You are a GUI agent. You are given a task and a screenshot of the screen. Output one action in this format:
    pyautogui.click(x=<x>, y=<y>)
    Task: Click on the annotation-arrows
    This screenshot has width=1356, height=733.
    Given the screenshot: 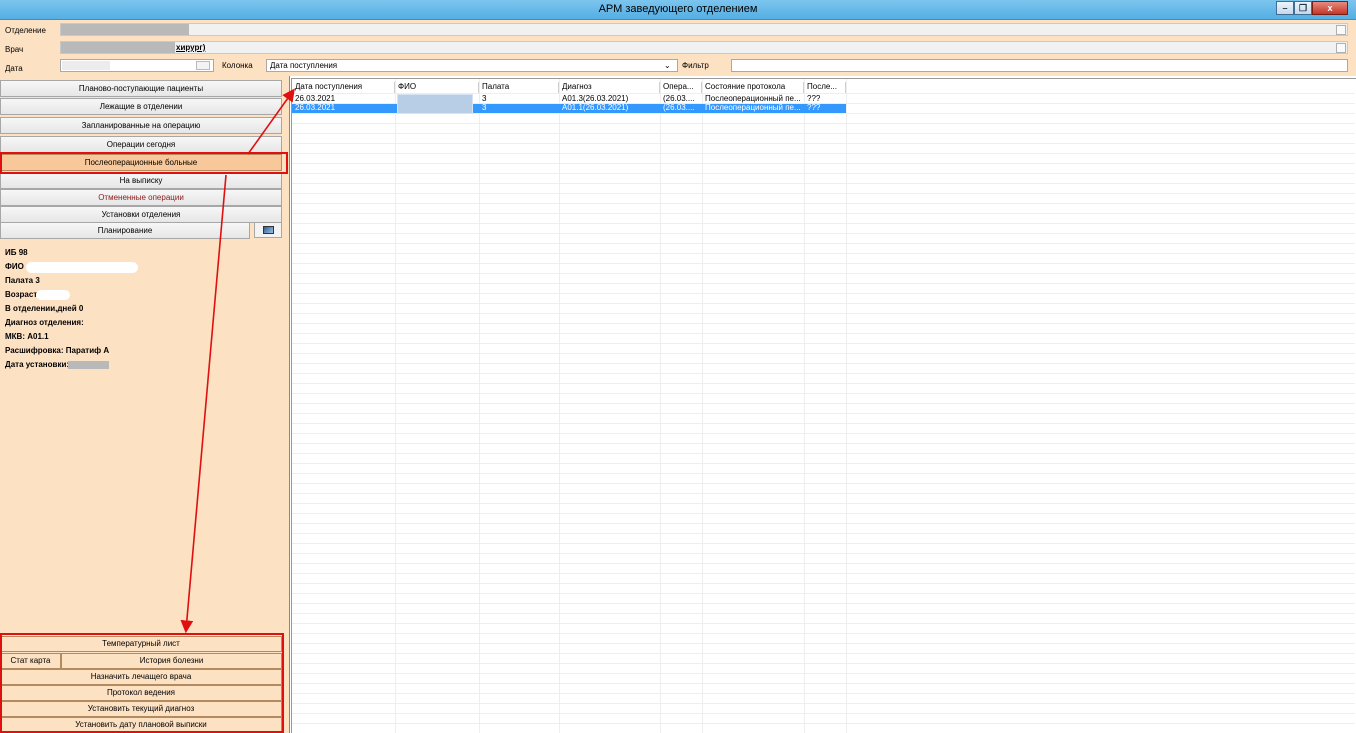 What is the action you would take?
    pyautogui.click(x=237, y=361)
    